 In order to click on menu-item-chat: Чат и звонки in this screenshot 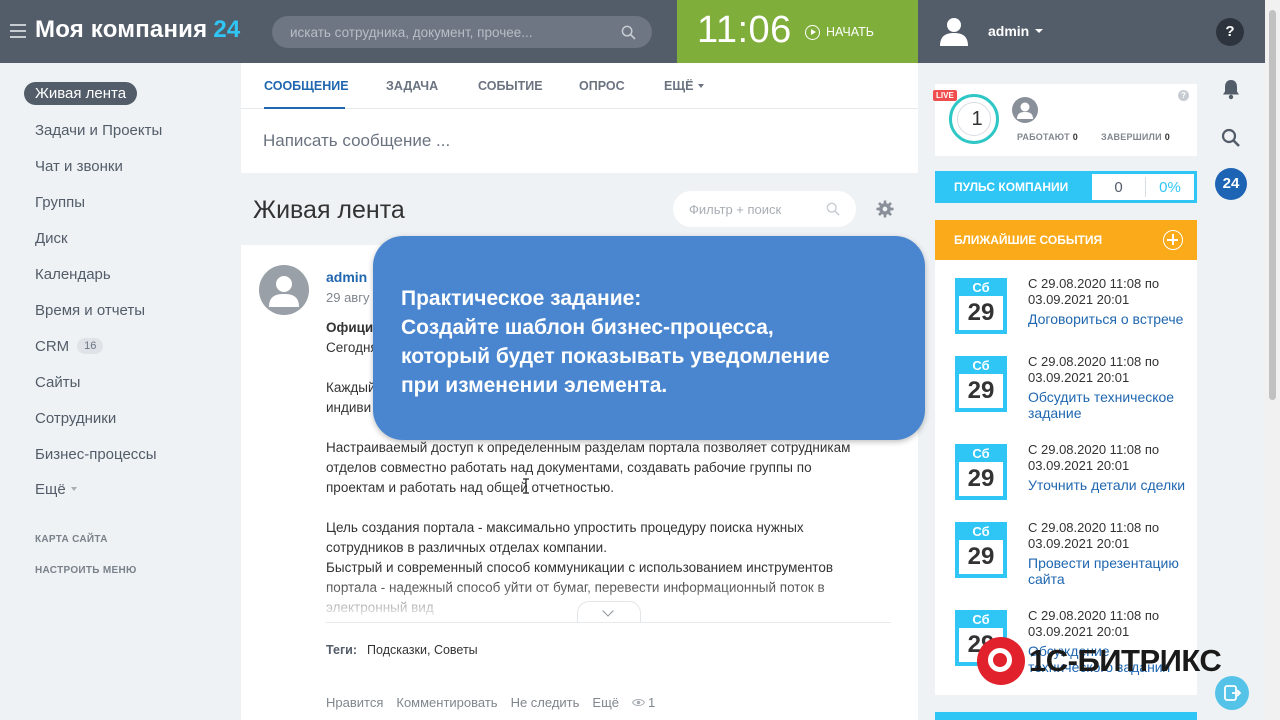, I will do `click(79, 166)`.